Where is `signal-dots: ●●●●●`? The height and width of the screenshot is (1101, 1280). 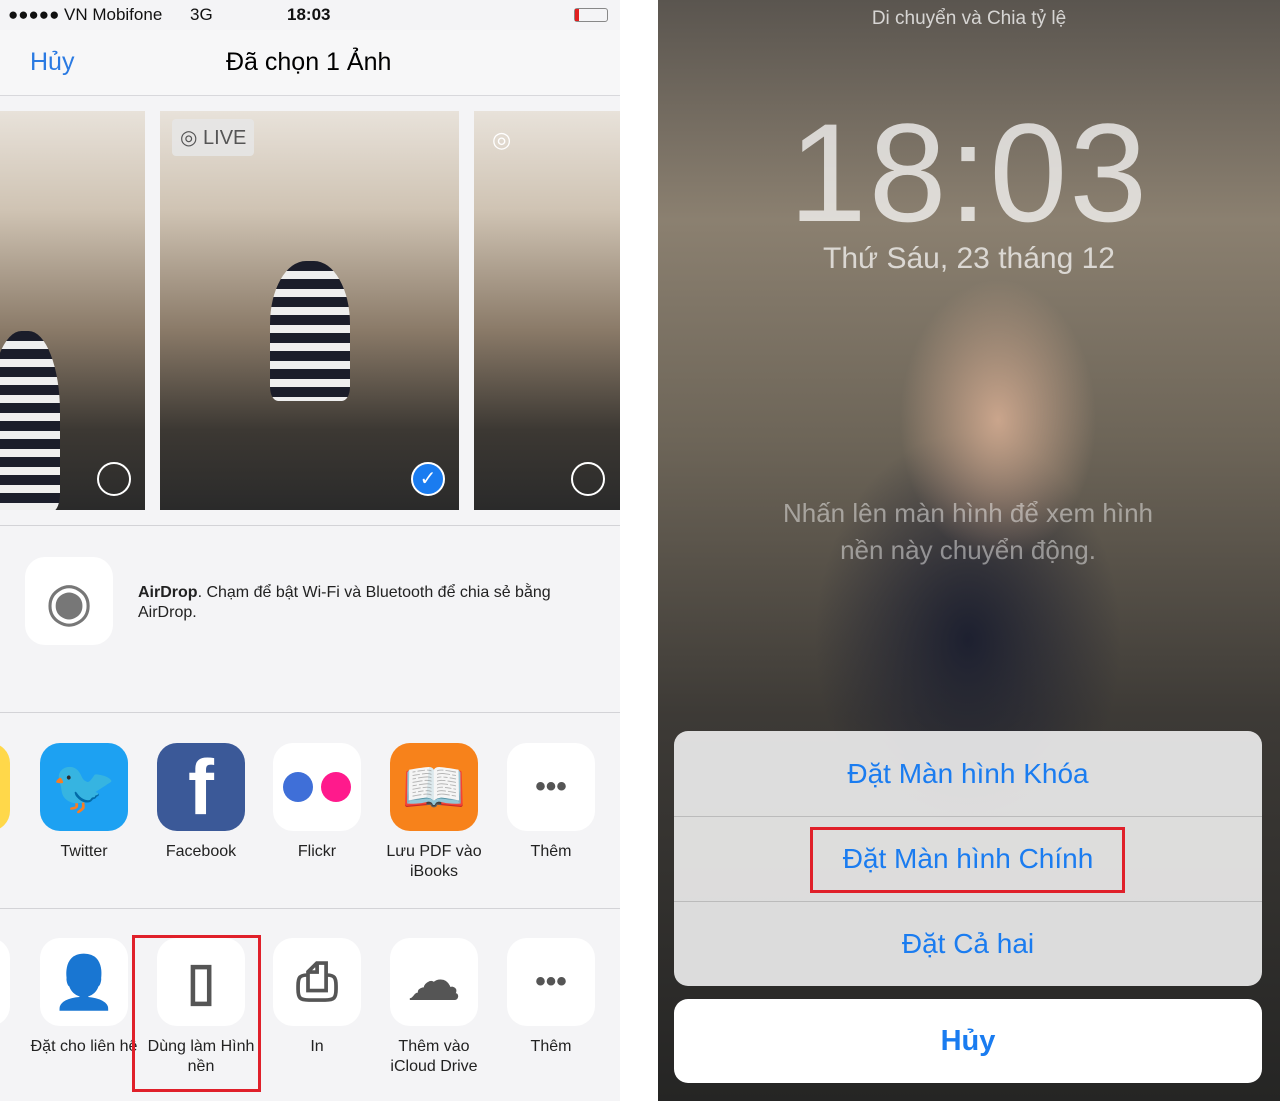 signal-dots: ●●●●● is located at coordinates (34, 14).